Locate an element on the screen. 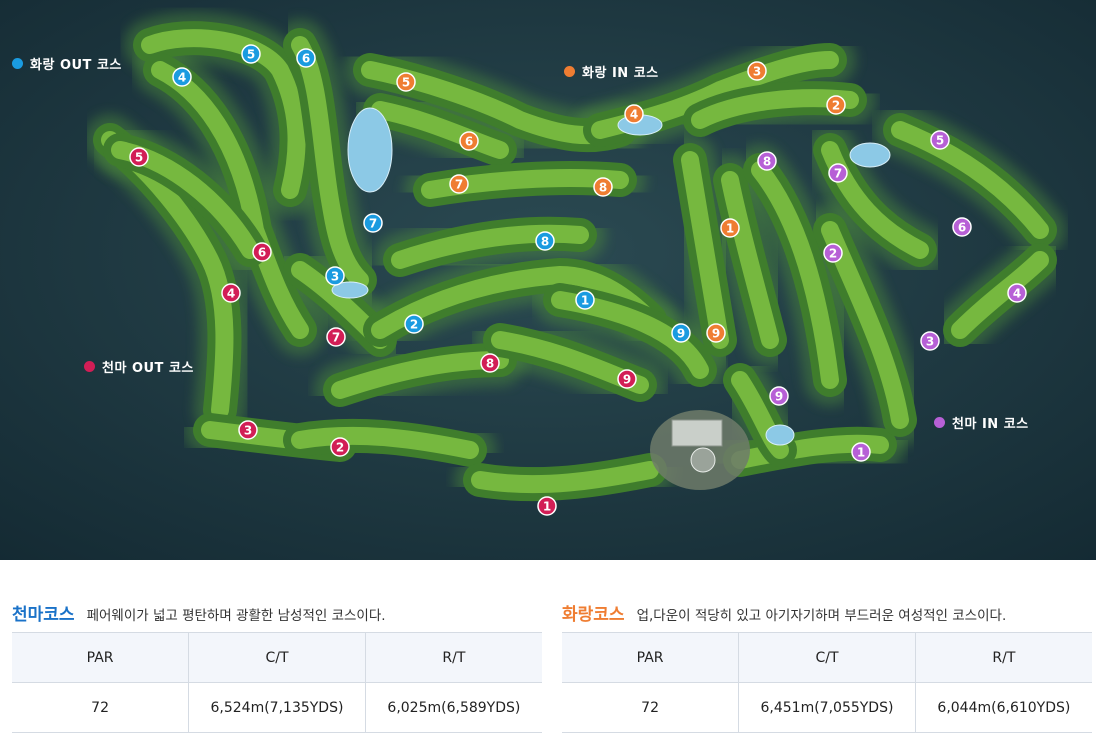  rt-value: 6,025m(6,589YDS) is located at coordinates (453, 707).